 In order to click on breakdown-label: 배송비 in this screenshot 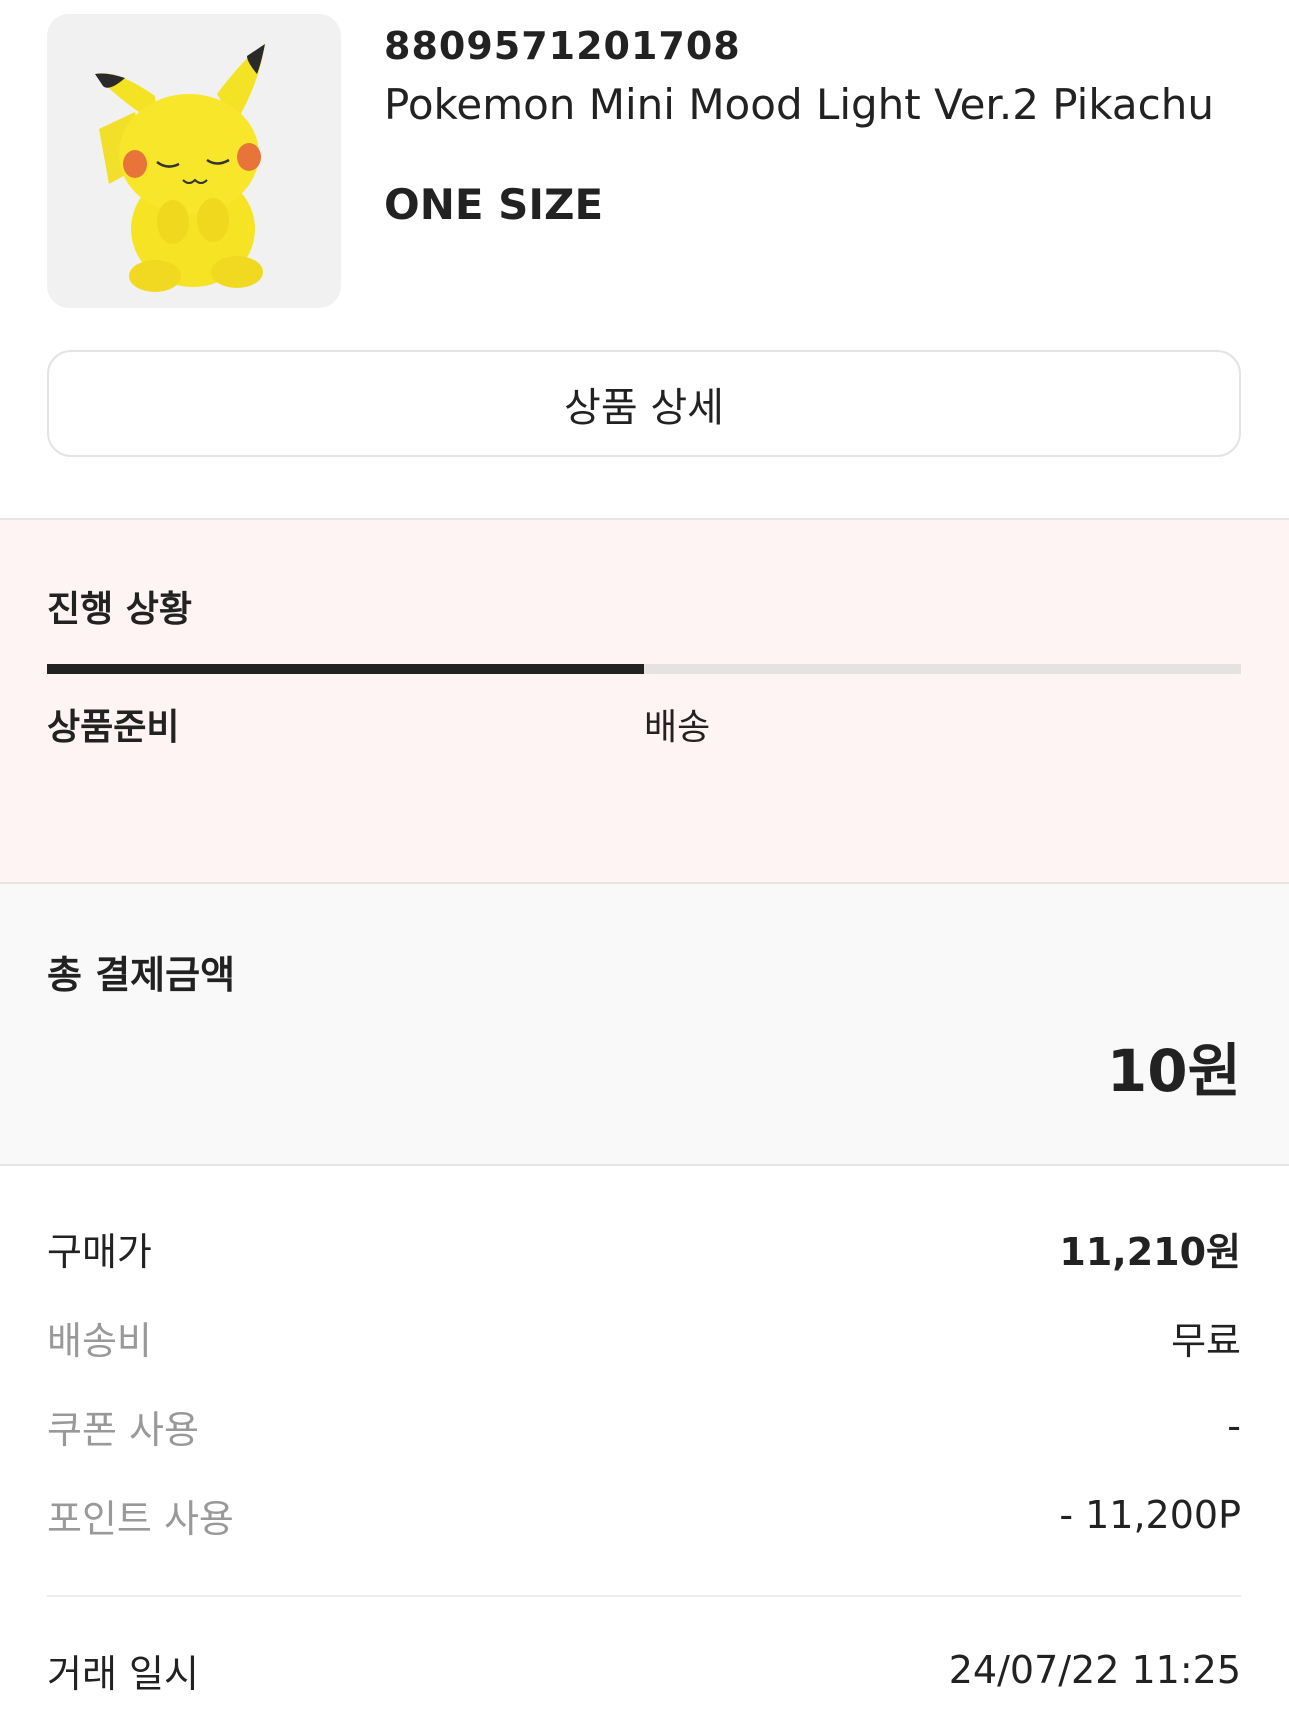, I will do `click(99, 1340)`.